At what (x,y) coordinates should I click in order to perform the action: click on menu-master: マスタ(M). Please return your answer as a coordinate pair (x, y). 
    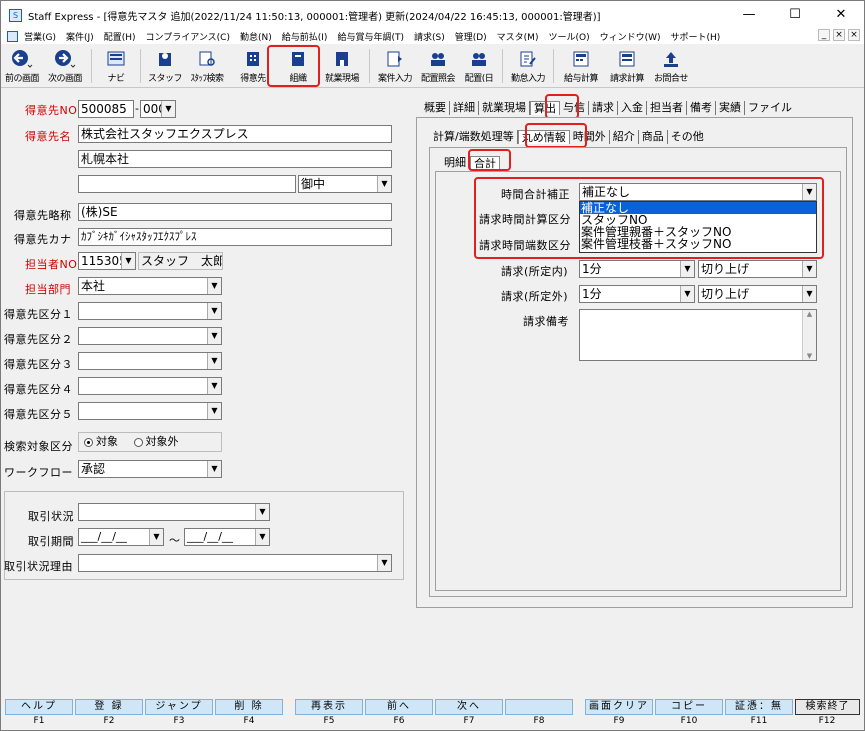
    Looking at the image, I should click on (518, 36).